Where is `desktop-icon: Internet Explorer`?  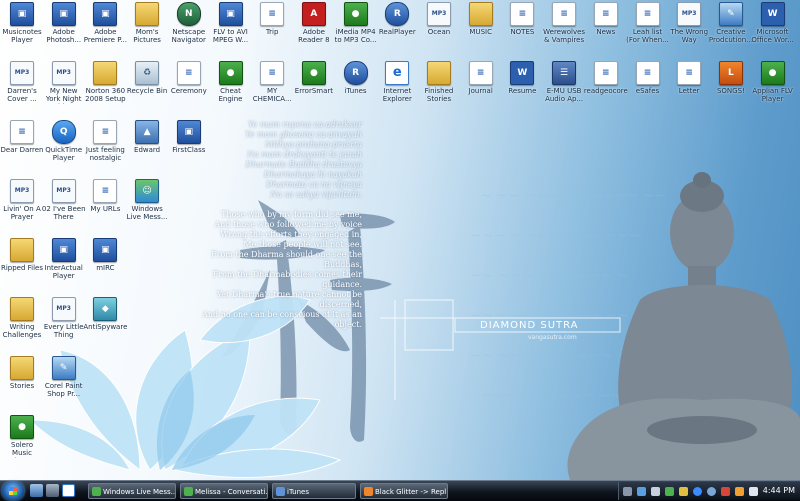 desktop-icon: Internet Explorer is located at coordinates (397, 84).